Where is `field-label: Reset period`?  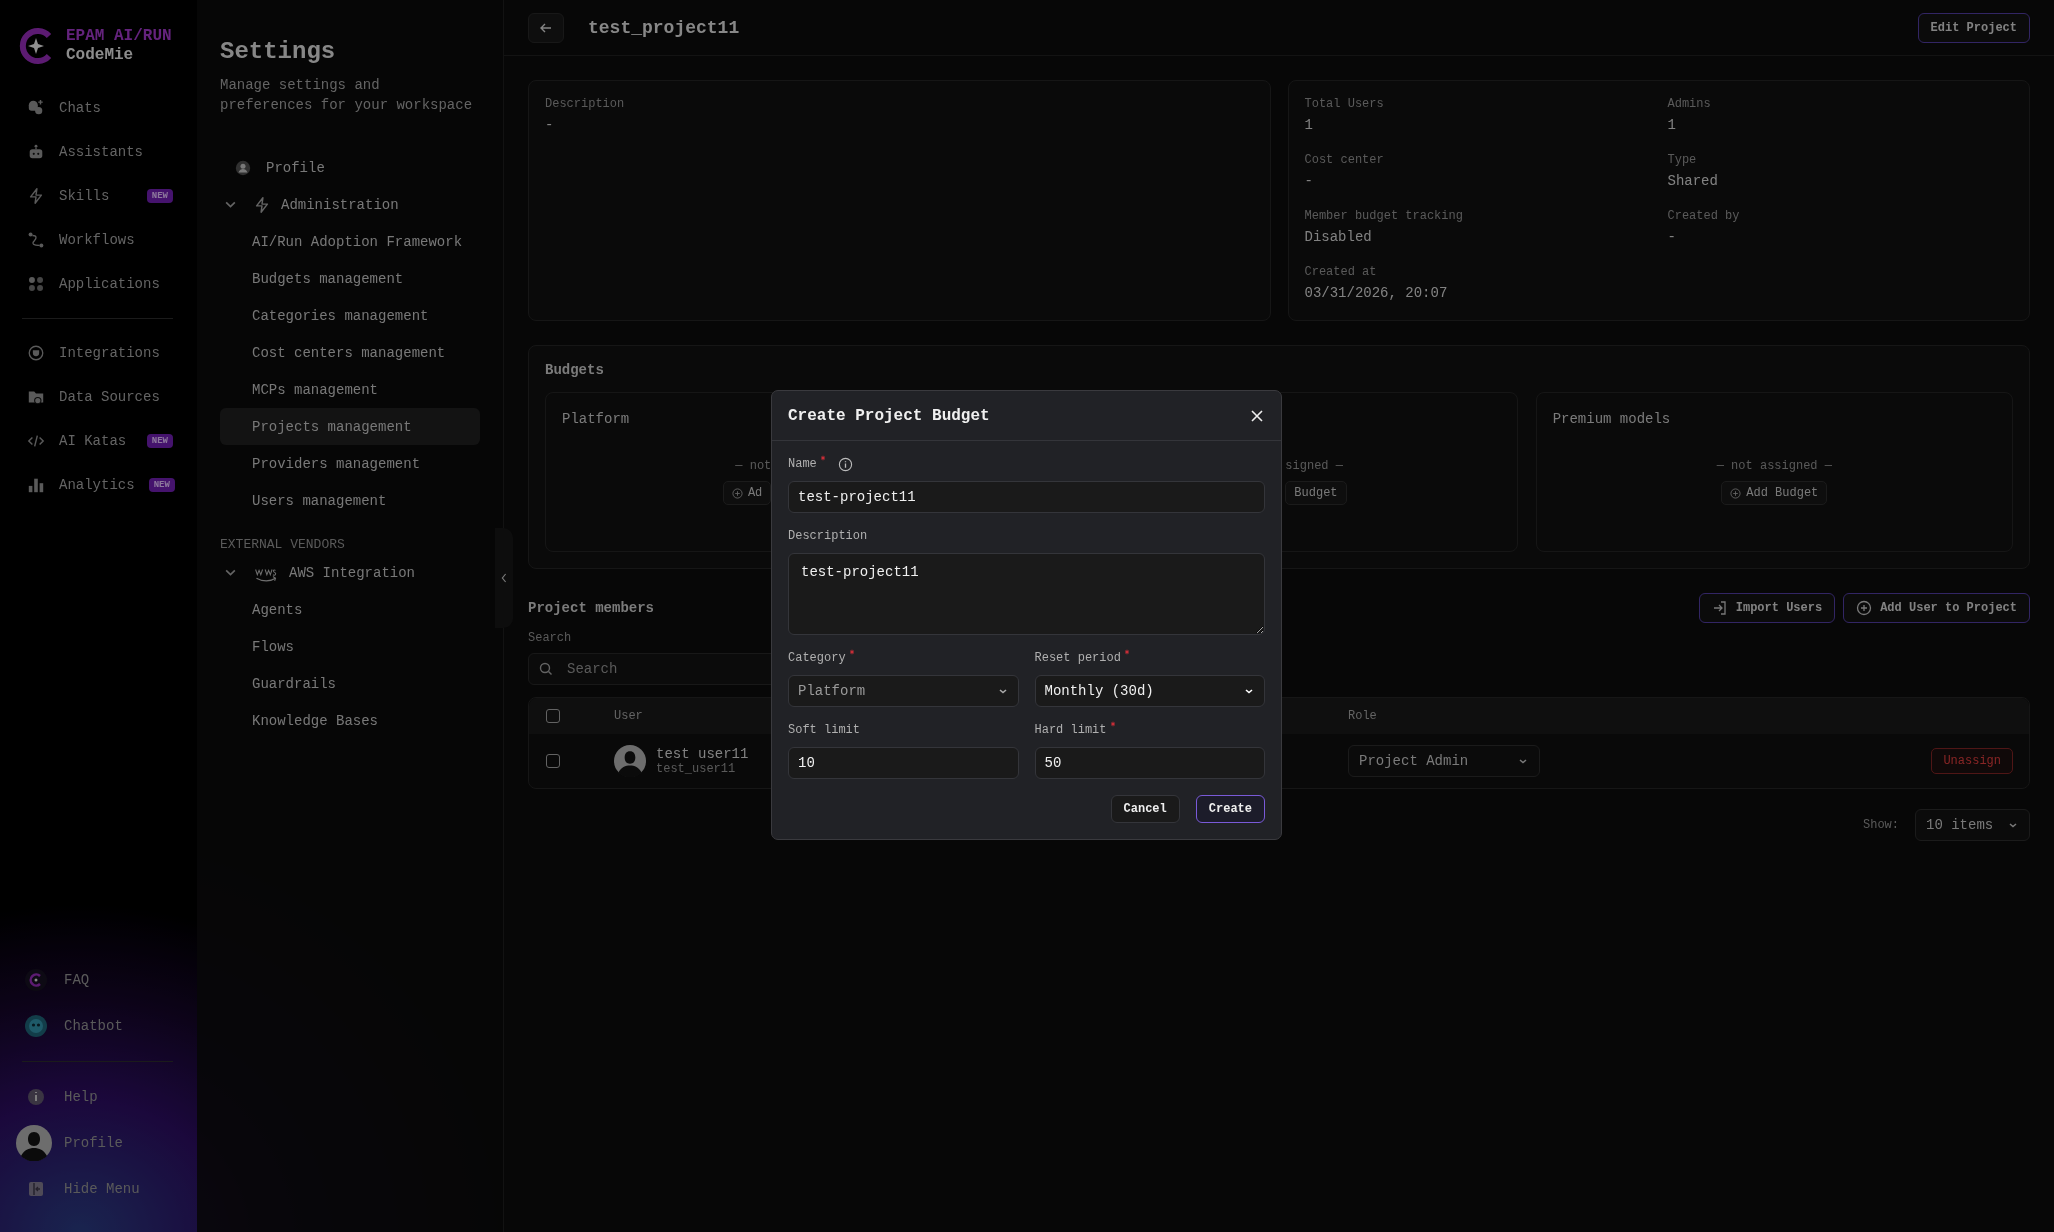 field-label: Reset period is located at coordinates (1077, 658).